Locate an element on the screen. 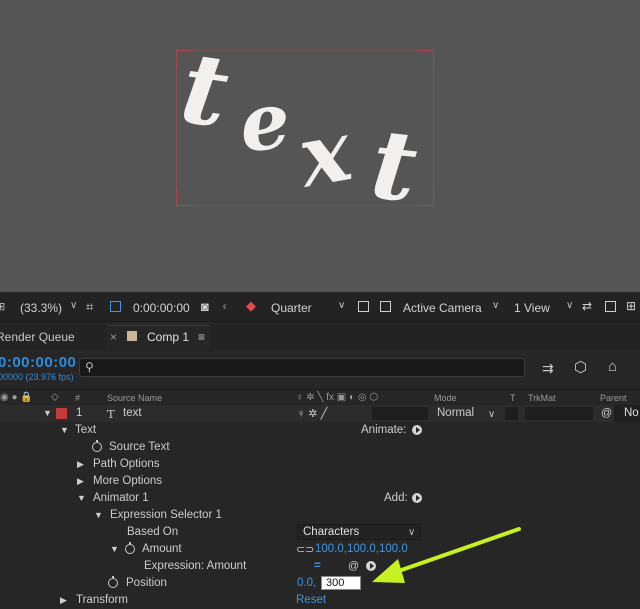 The width and height of the screenshot is (640, 609). annotation-arrow-icon is located at coordinates (446, 555).